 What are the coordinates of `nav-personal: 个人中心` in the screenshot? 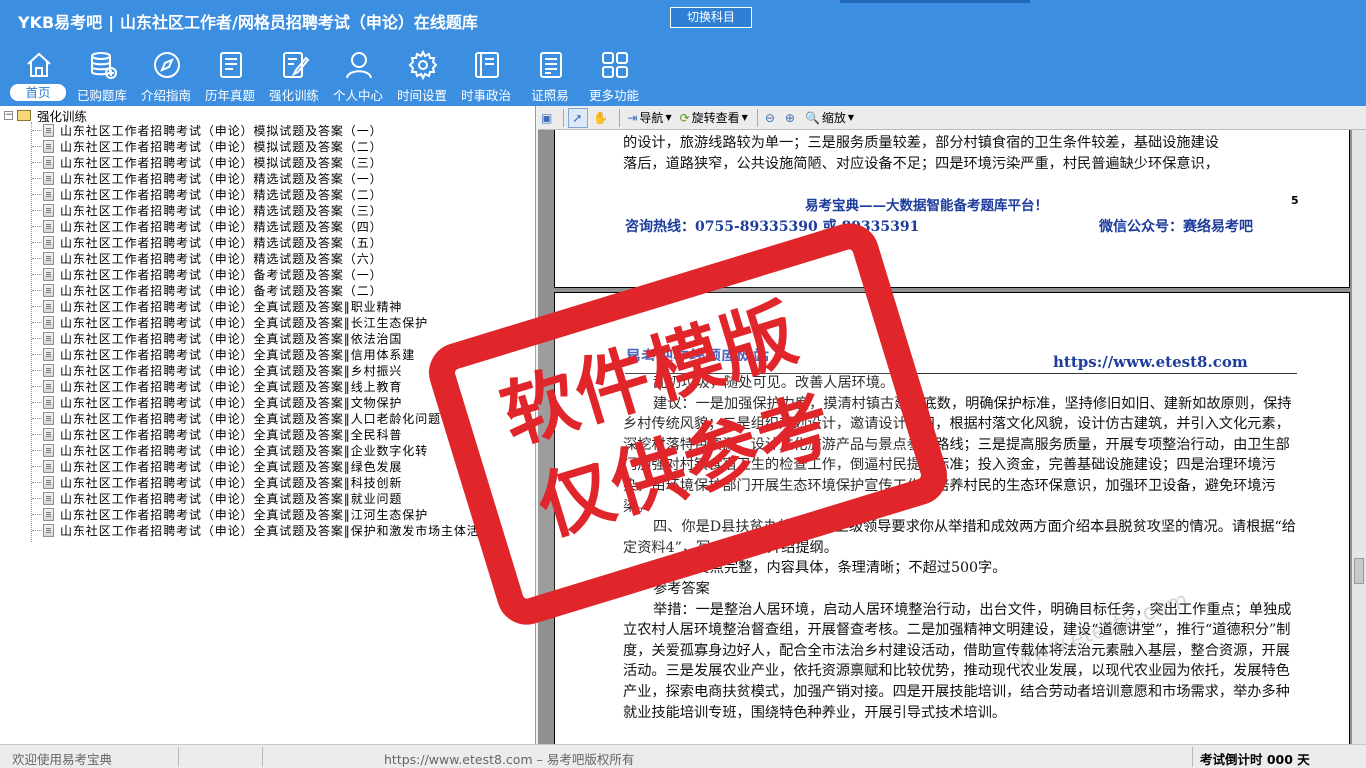 It's located at (358, 76).